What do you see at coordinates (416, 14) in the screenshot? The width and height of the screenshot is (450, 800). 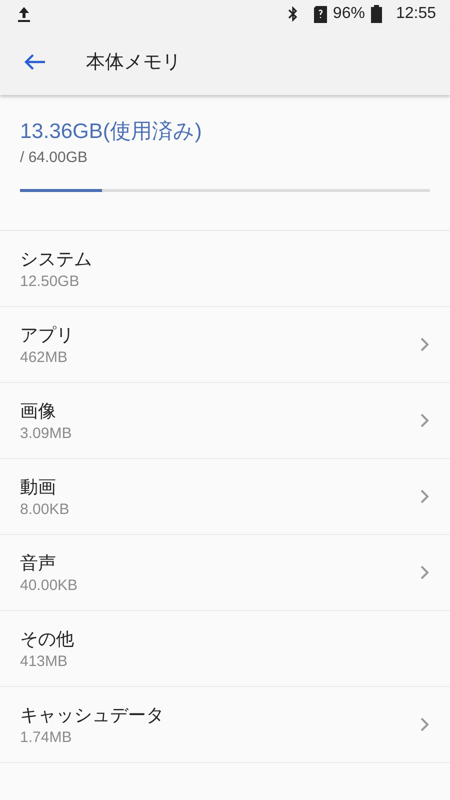 I see `clock-time: 12:55` at bounding box center [416, 14].